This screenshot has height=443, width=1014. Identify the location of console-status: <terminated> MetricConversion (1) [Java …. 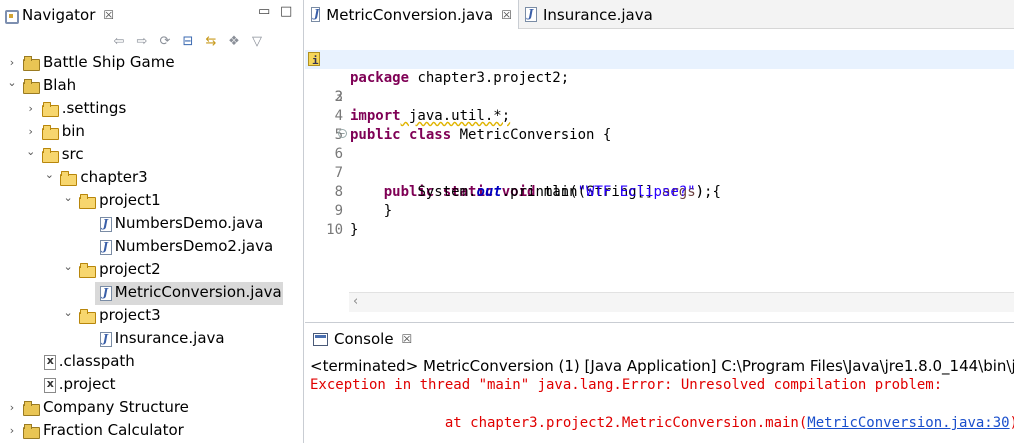
(662, 366).